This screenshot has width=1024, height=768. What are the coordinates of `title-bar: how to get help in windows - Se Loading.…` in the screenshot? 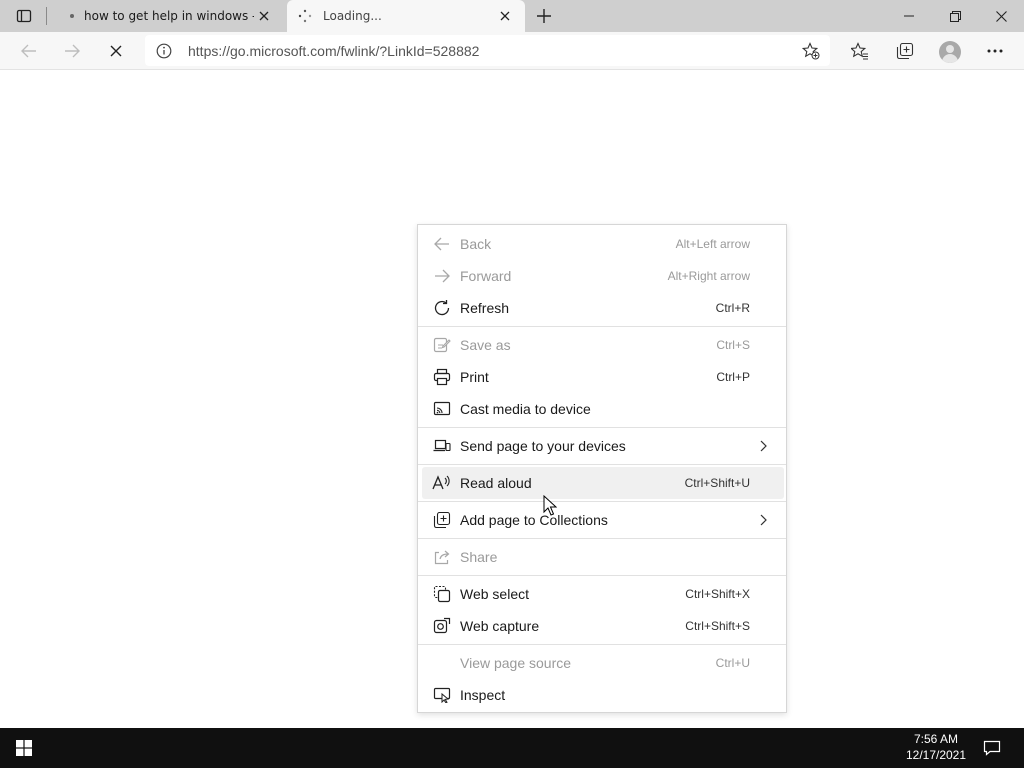 It's located at (512, 16).